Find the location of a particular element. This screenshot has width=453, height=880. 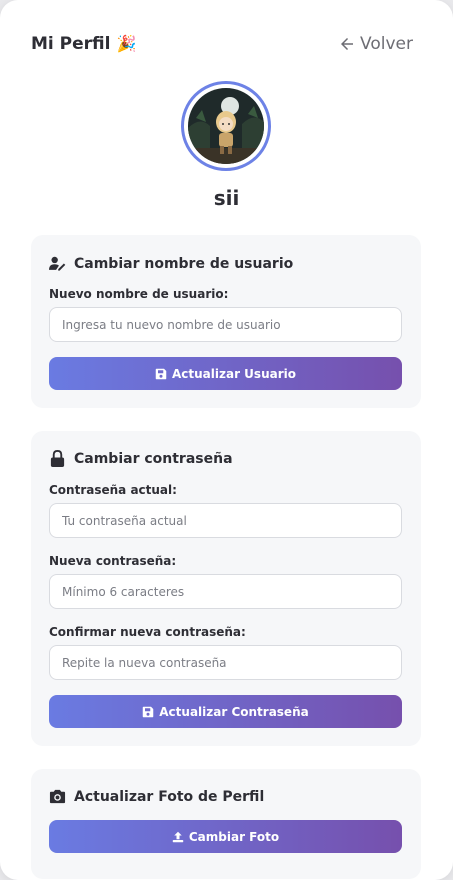

photo-section: Actualizar Foto de Perfil Cambiar Foto is located at coordinates (226, 824).